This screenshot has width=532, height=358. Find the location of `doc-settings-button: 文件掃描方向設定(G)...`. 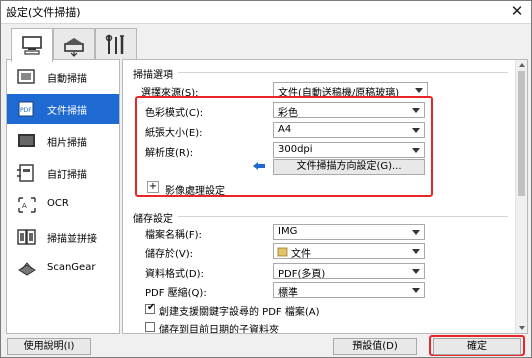

doc-settings-button: 文件掃描方向設定(G)... is located at coordinates (349, 167).